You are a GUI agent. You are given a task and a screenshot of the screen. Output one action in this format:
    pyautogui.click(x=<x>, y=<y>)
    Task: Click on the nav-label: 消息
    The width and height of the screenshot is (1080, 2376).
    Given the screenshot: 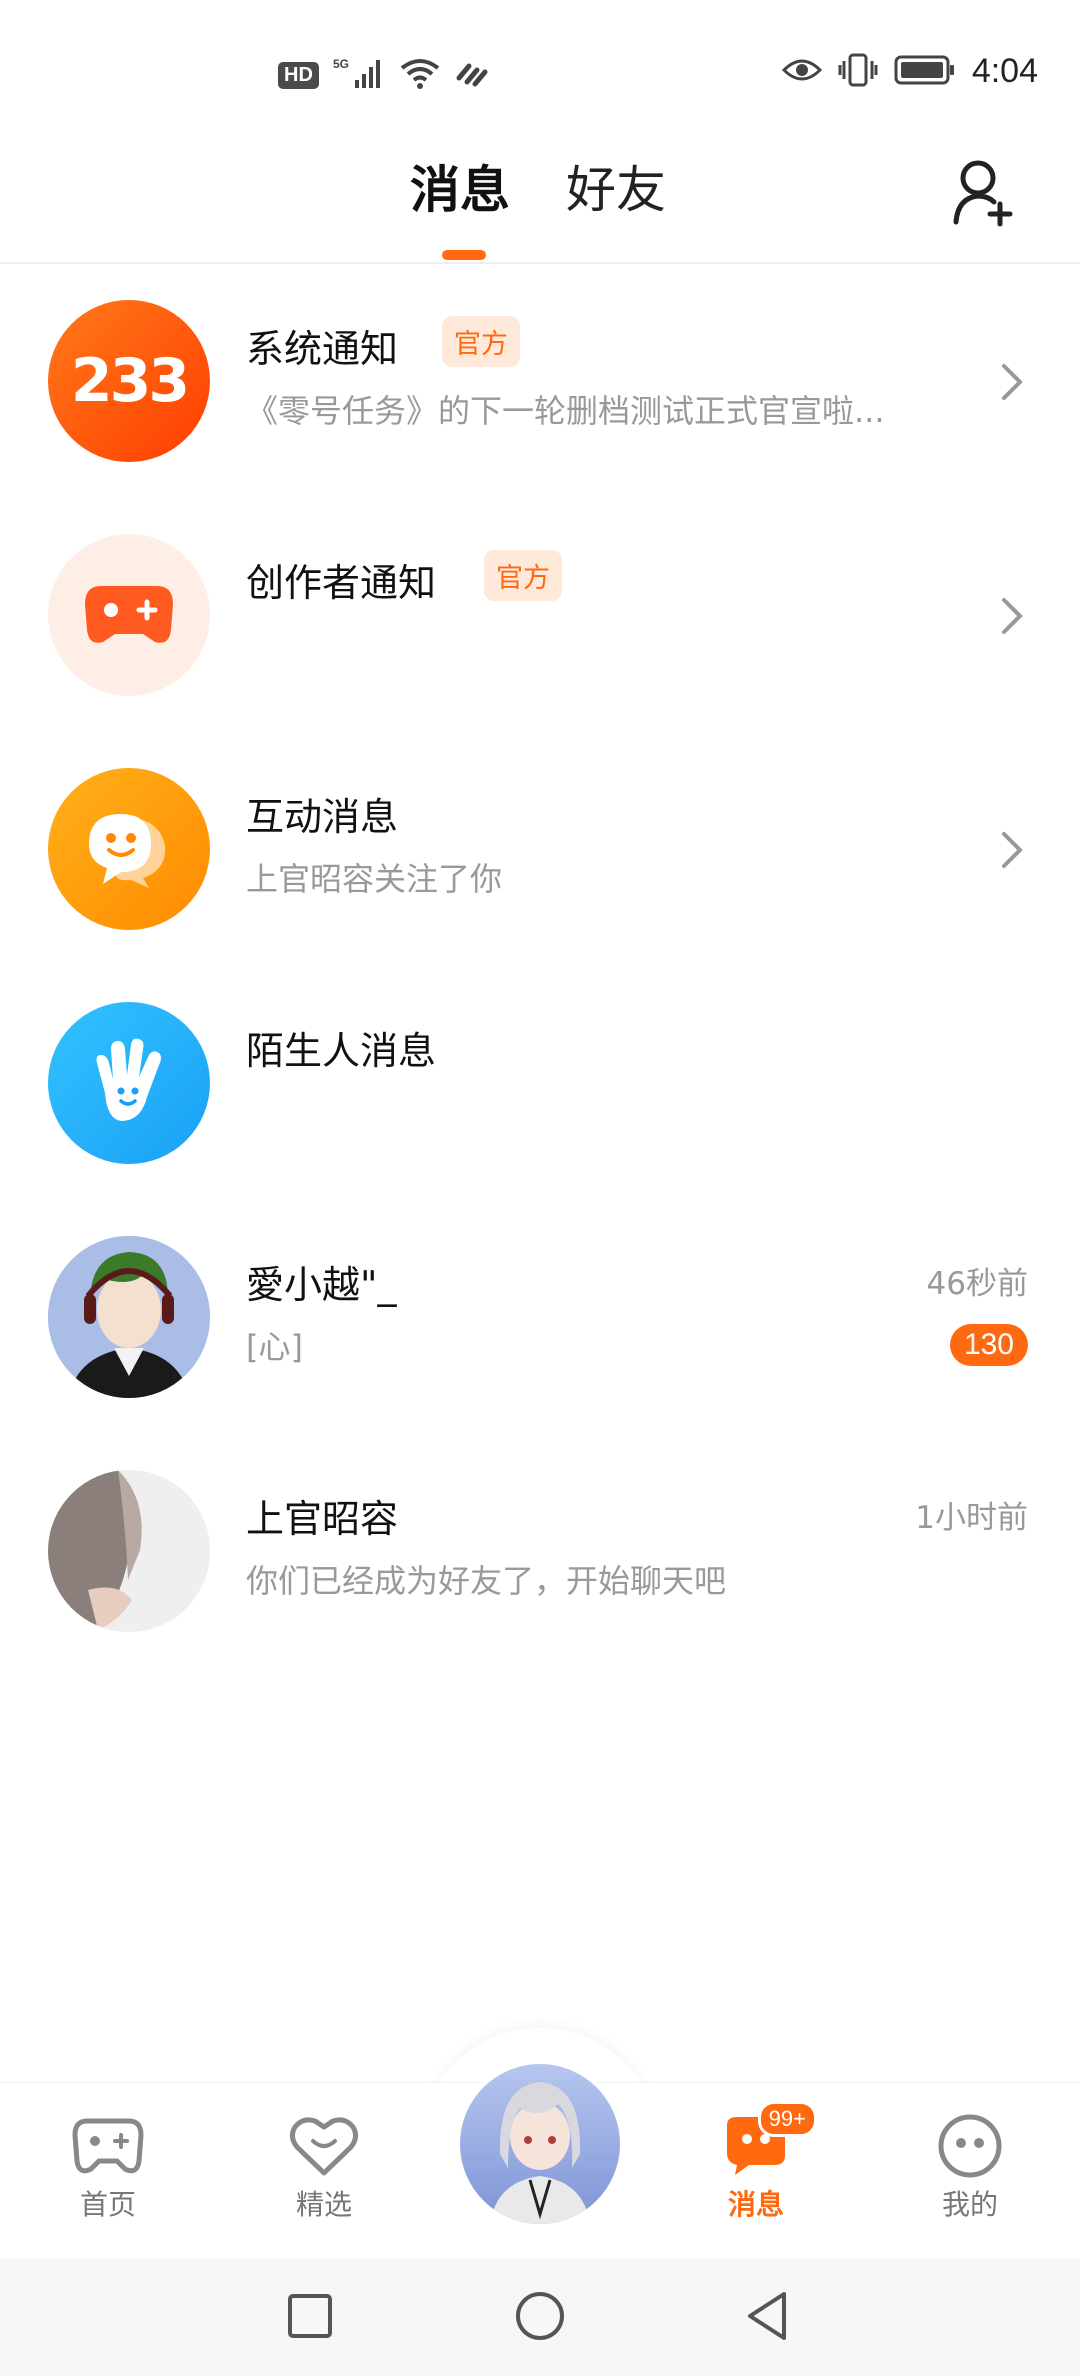 What is the action you would take?
    pyautogui.click(x=755, y=2204)
    